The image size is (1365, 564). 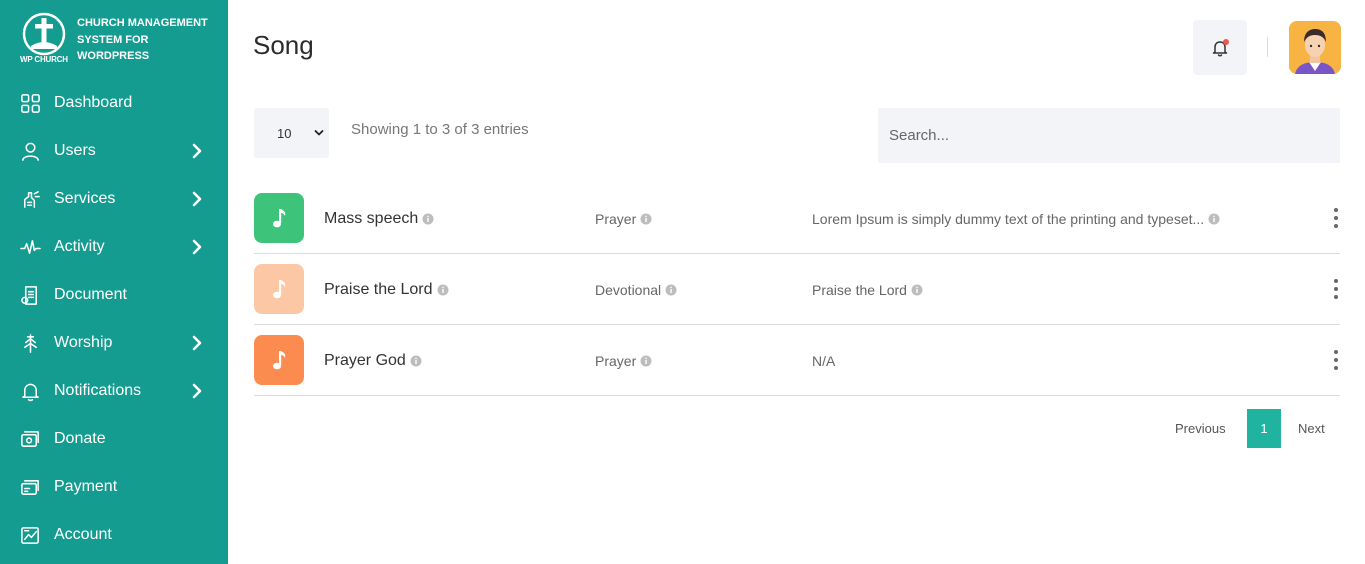 I want to click on chevron-down-icon, so click(x=319, y=133).